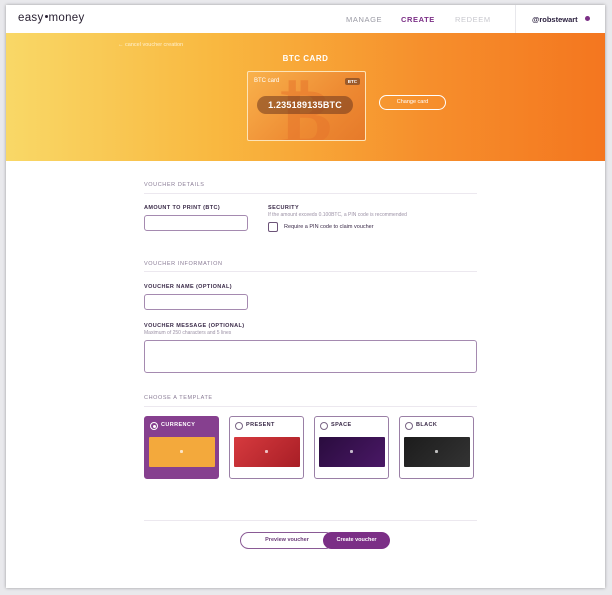 The width and height of the screenshot is (612, 595). What do you see at coordinates (555, 19) in the screenshot?
I see `user-menu: @robstewart` at bounding box center [555, 19].